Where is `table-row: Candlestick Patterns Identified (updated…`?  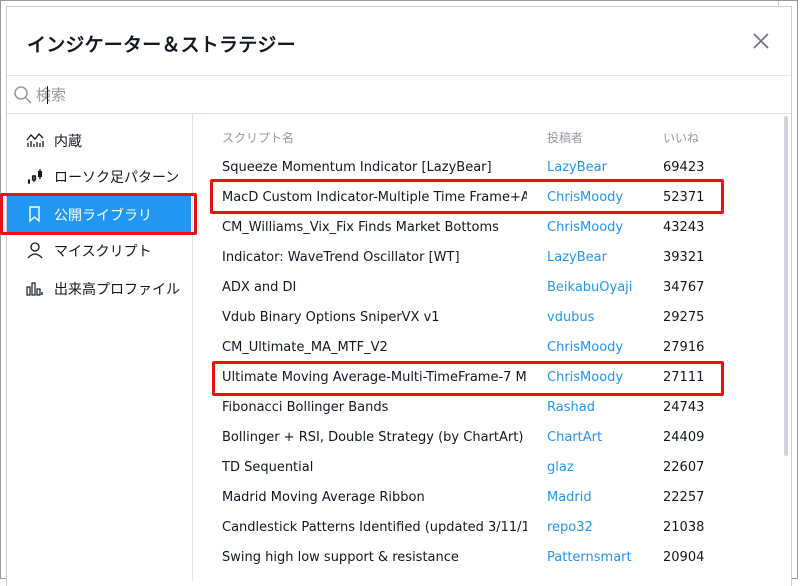 table-row: Candlestick Patterns Identified (updated… is located at coordinates (486, 529).